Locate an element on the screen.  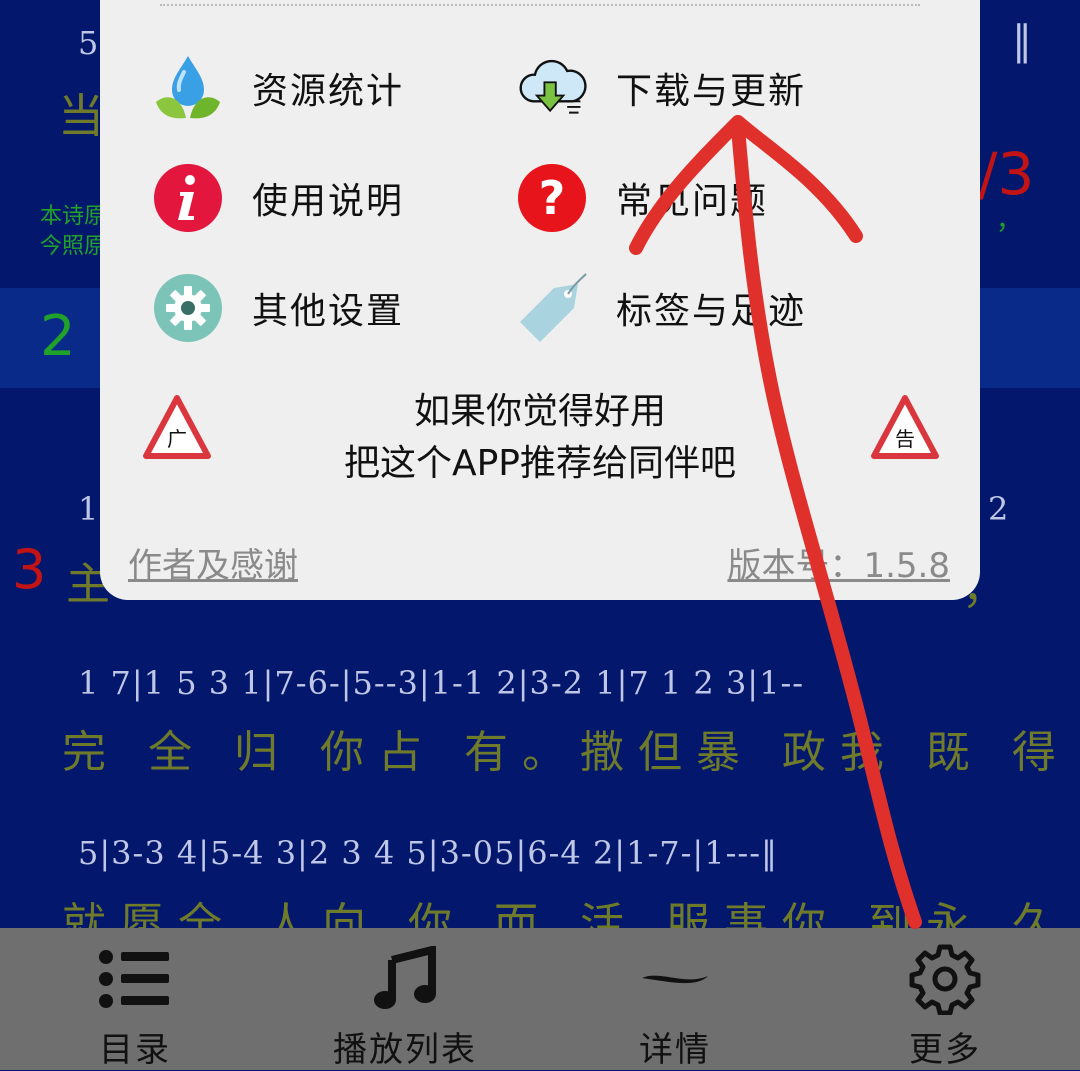
ad-badge-right: 告 is located at coordinates (905, 427).